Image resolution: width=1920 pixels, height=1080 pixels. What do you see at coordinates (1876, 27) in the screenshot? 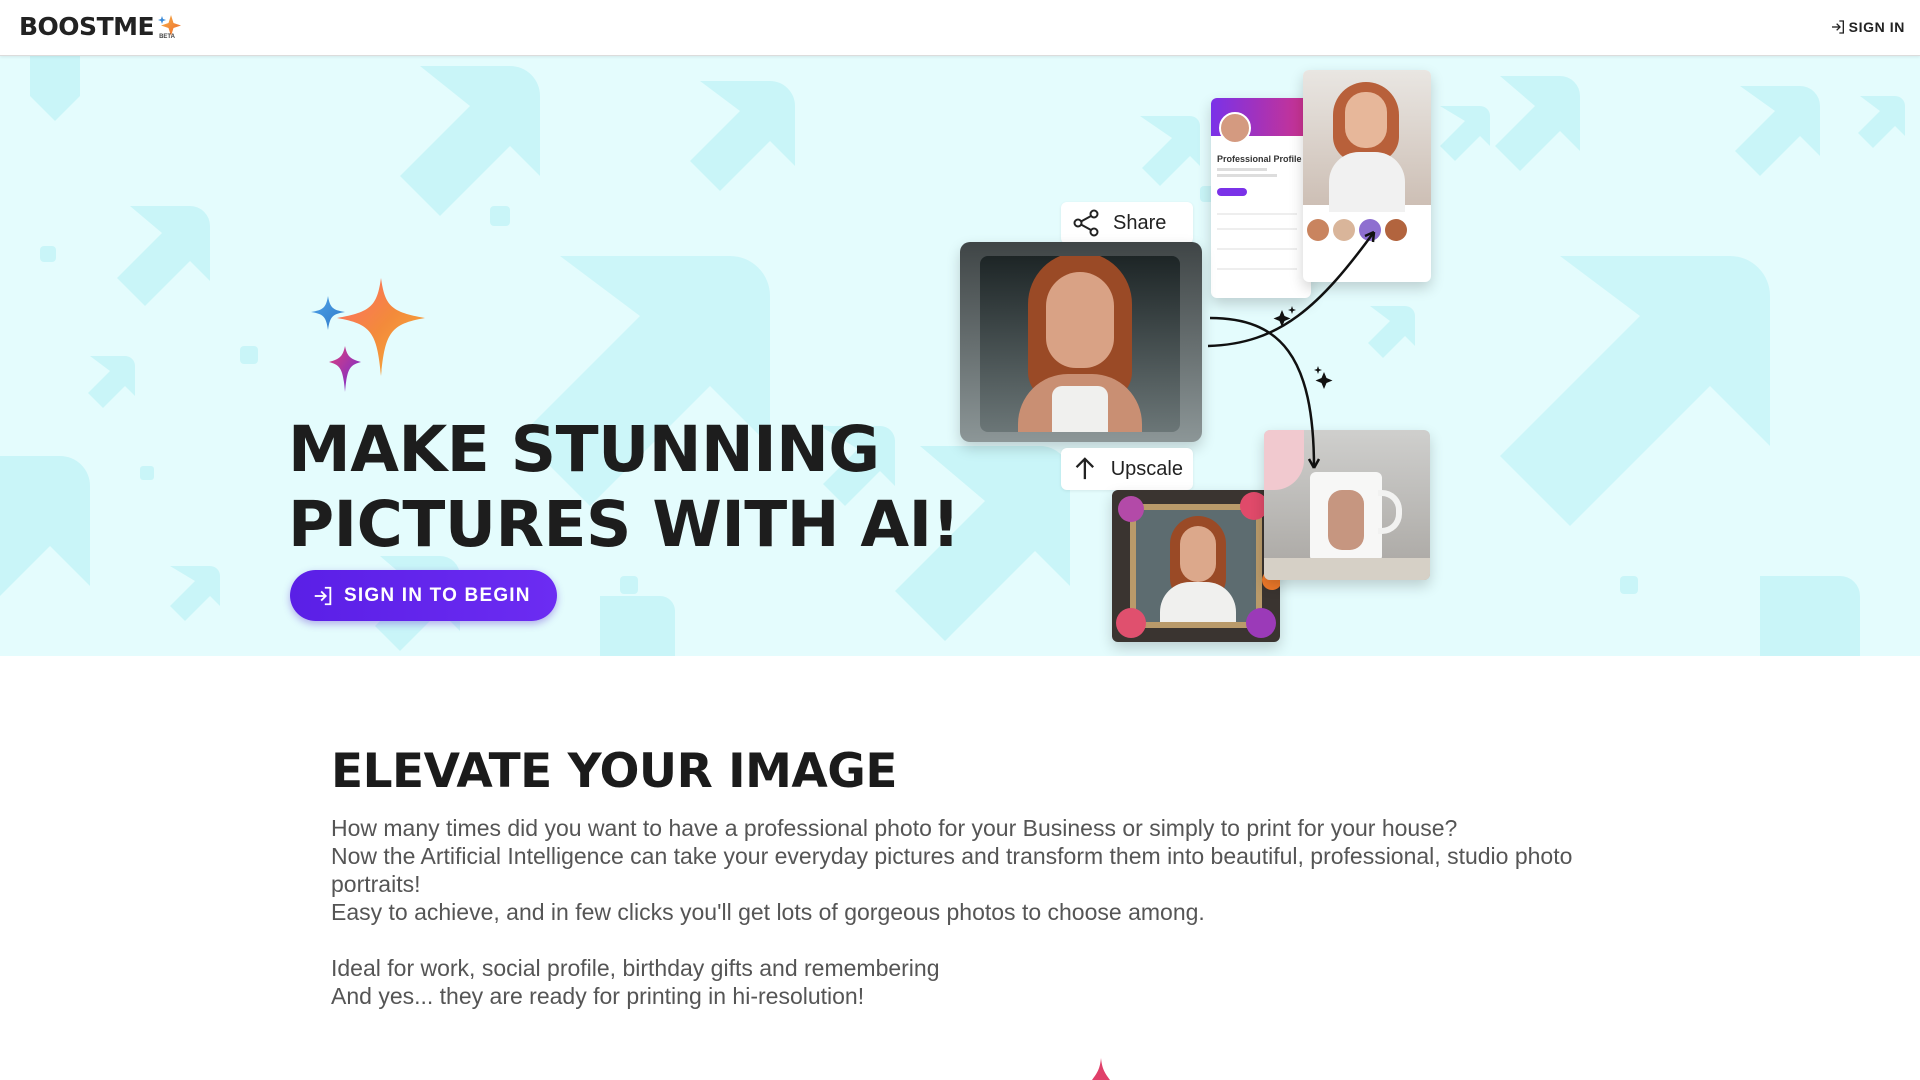
I see `header-sign-in-label: SIGN IN` at bounding box center [1876, 27].